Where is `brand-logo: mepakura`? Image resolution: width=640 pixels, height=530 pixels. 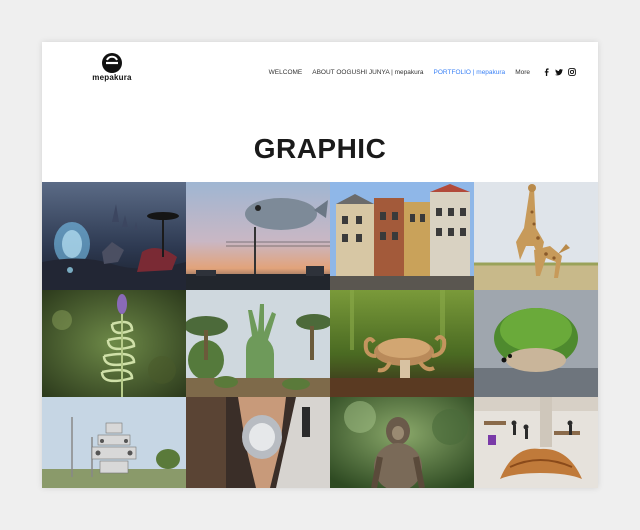 brand-logo: mepakura is located at coordinates (112, 67).